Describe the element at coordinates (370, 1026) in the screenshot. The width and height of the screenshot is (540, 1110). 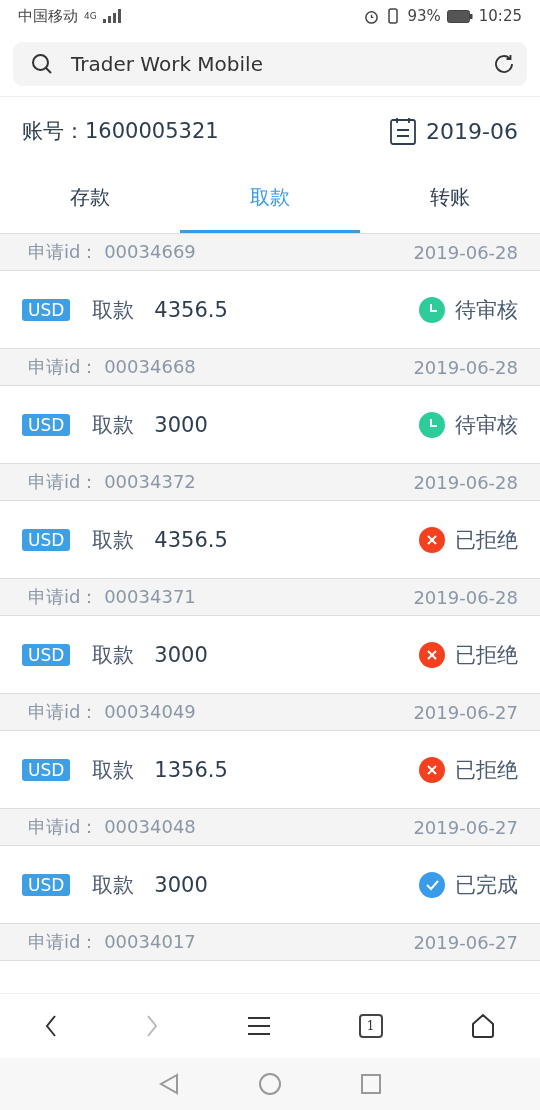
I see `tabs-button: 1` at that location.